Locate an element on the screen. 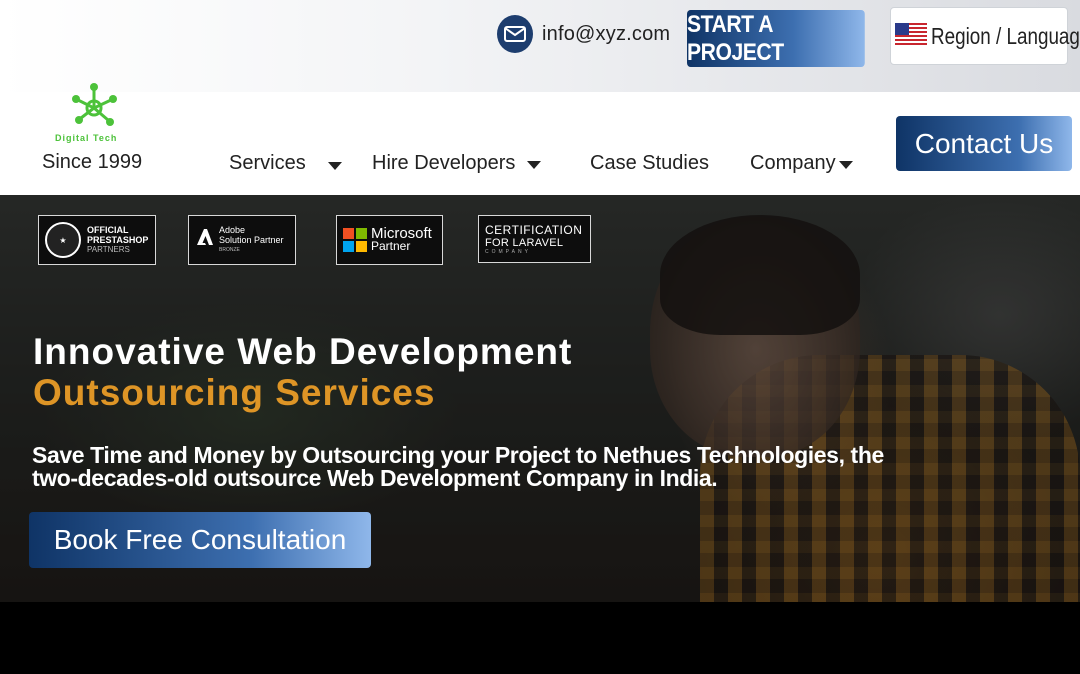 Image resolution: width=1080 pixels, height=674 pixels. region-language-button: Region / Language is located at coordinates (985, 36).